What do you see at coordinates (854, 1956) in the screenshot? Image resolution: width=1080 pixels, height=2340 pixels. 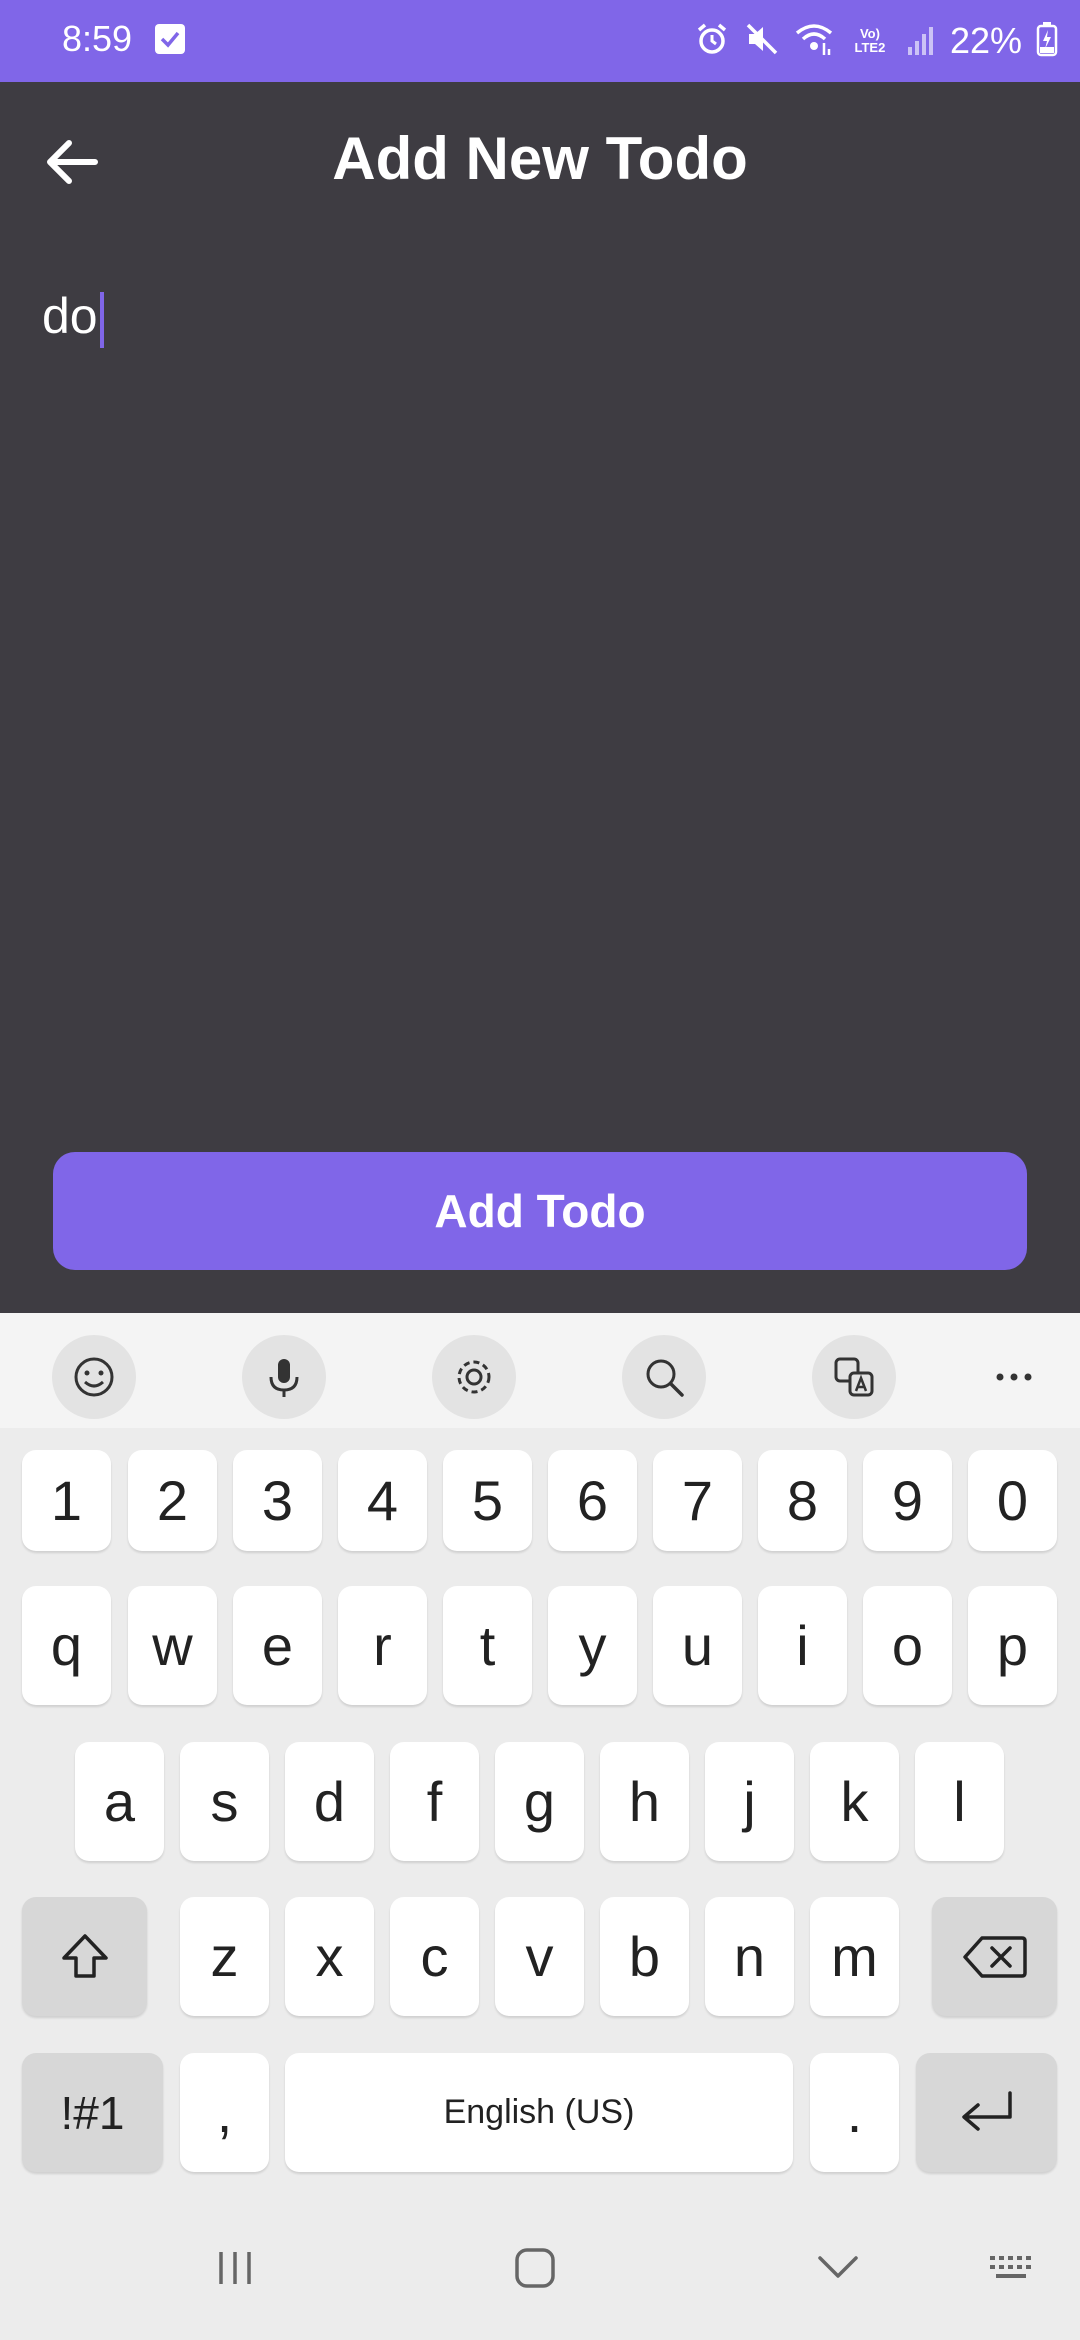 I see `key-m: m` at bounding box center [854, 1956].